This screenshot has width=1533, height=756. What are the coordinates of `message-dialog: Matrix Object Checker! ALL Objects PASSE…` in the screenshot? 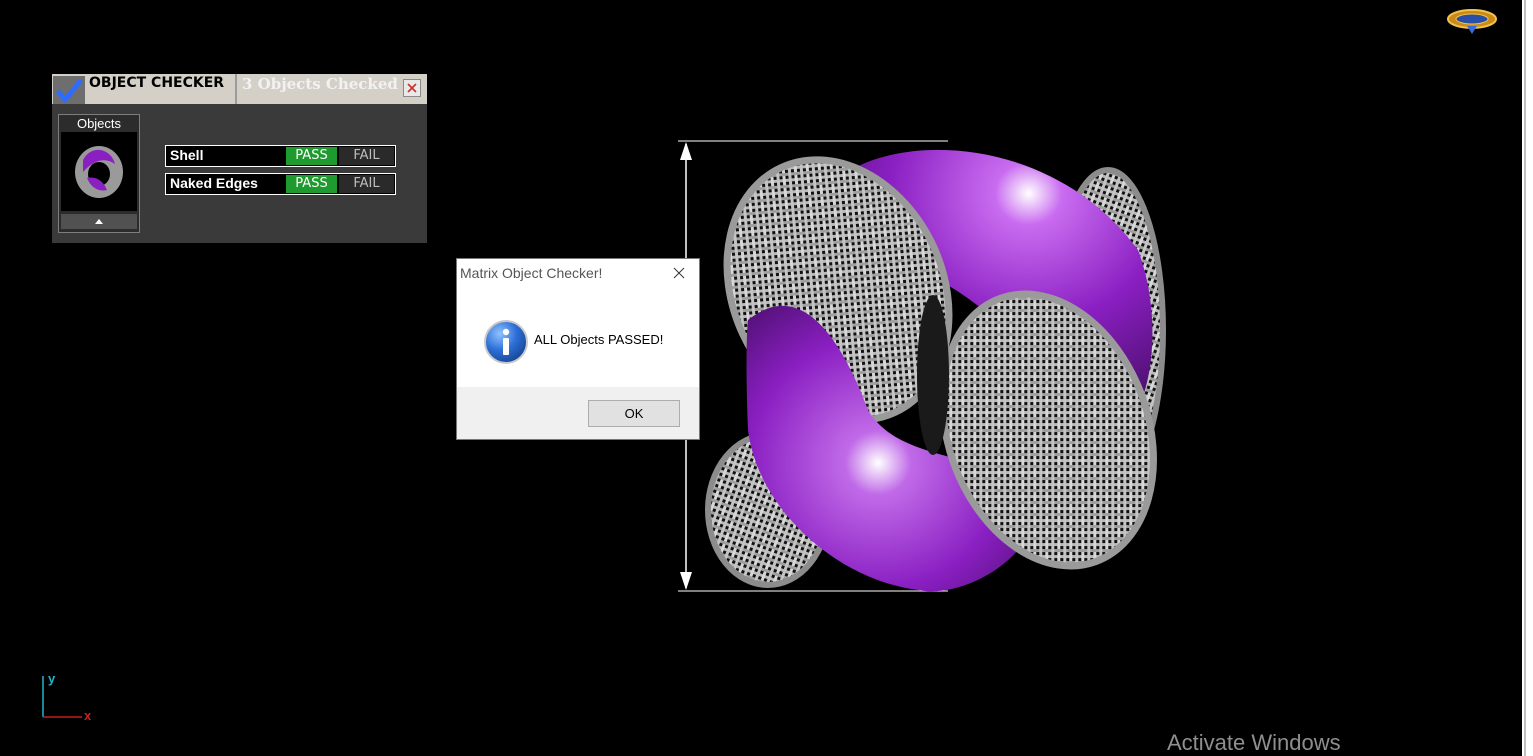 It's located at (578, 349).